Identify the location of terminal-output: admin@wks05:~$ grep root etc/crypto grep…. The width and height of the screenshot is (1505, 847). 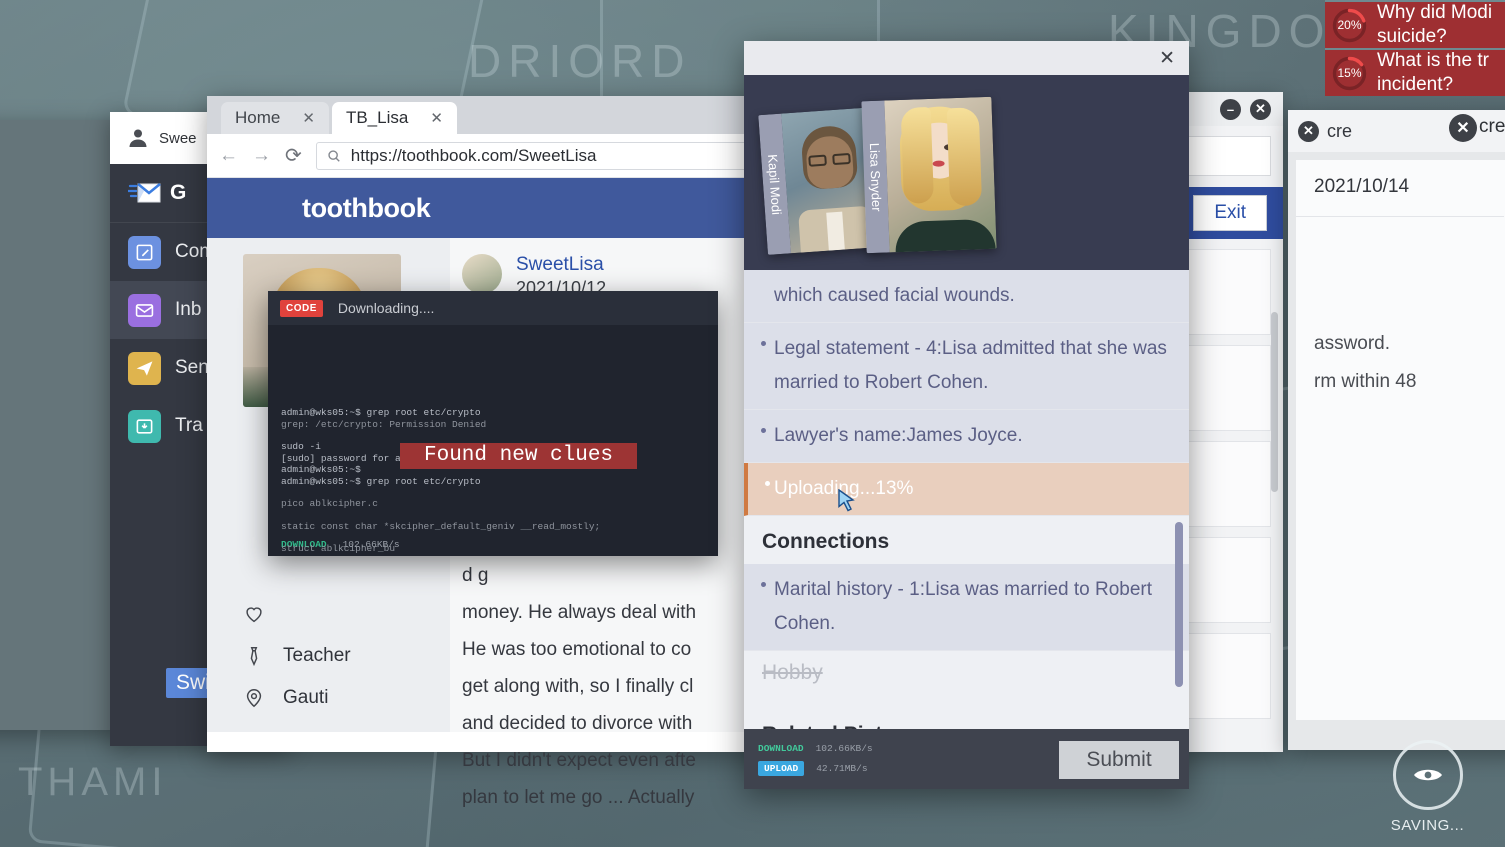
(493, 439).